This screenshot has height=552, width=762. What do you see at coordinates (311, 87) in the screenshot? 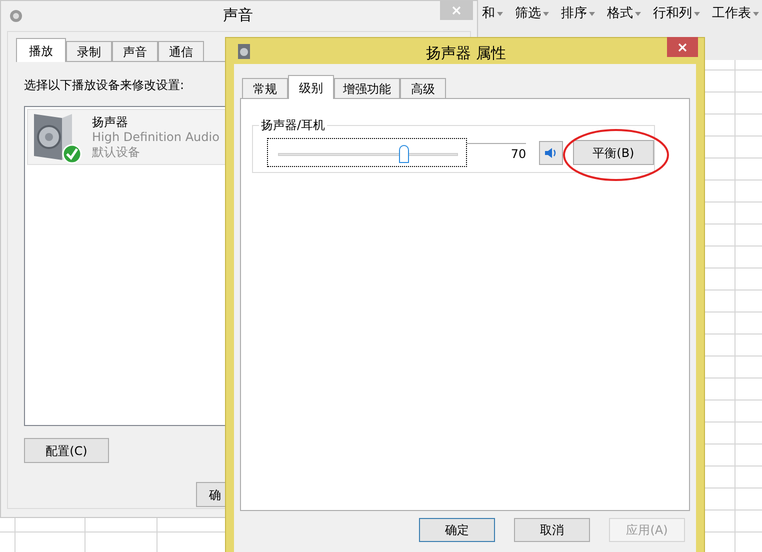
I see `tab: 级别` at bounding box center [311, 87].